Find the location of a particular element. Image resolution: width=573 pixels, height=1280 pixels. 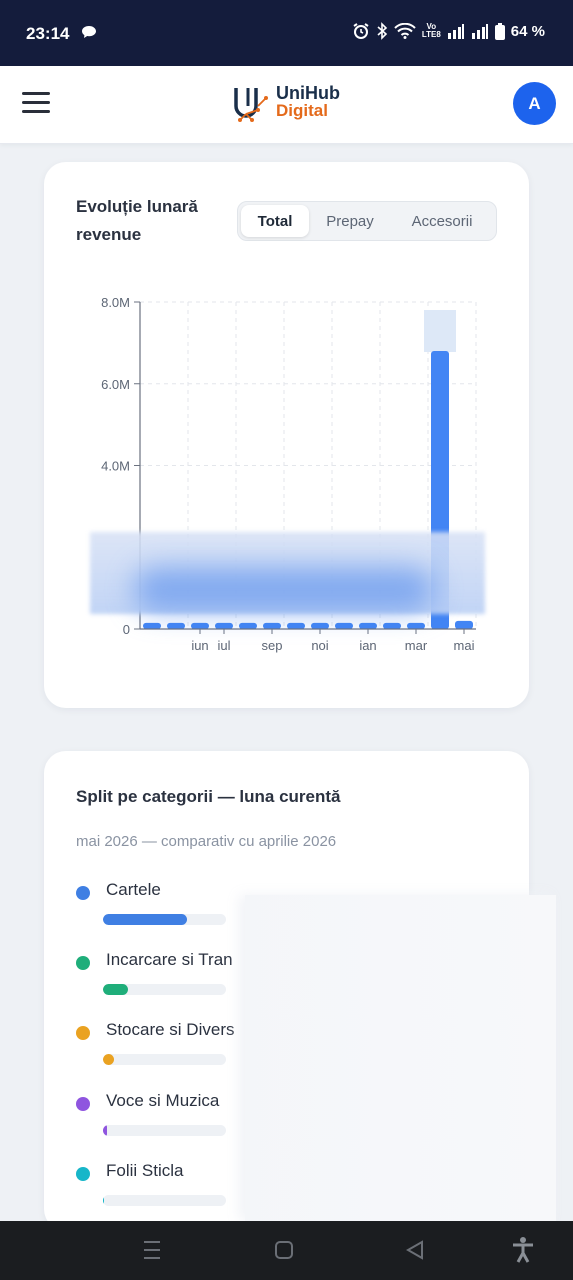

bar-aug is located at coordinates (248, 625).